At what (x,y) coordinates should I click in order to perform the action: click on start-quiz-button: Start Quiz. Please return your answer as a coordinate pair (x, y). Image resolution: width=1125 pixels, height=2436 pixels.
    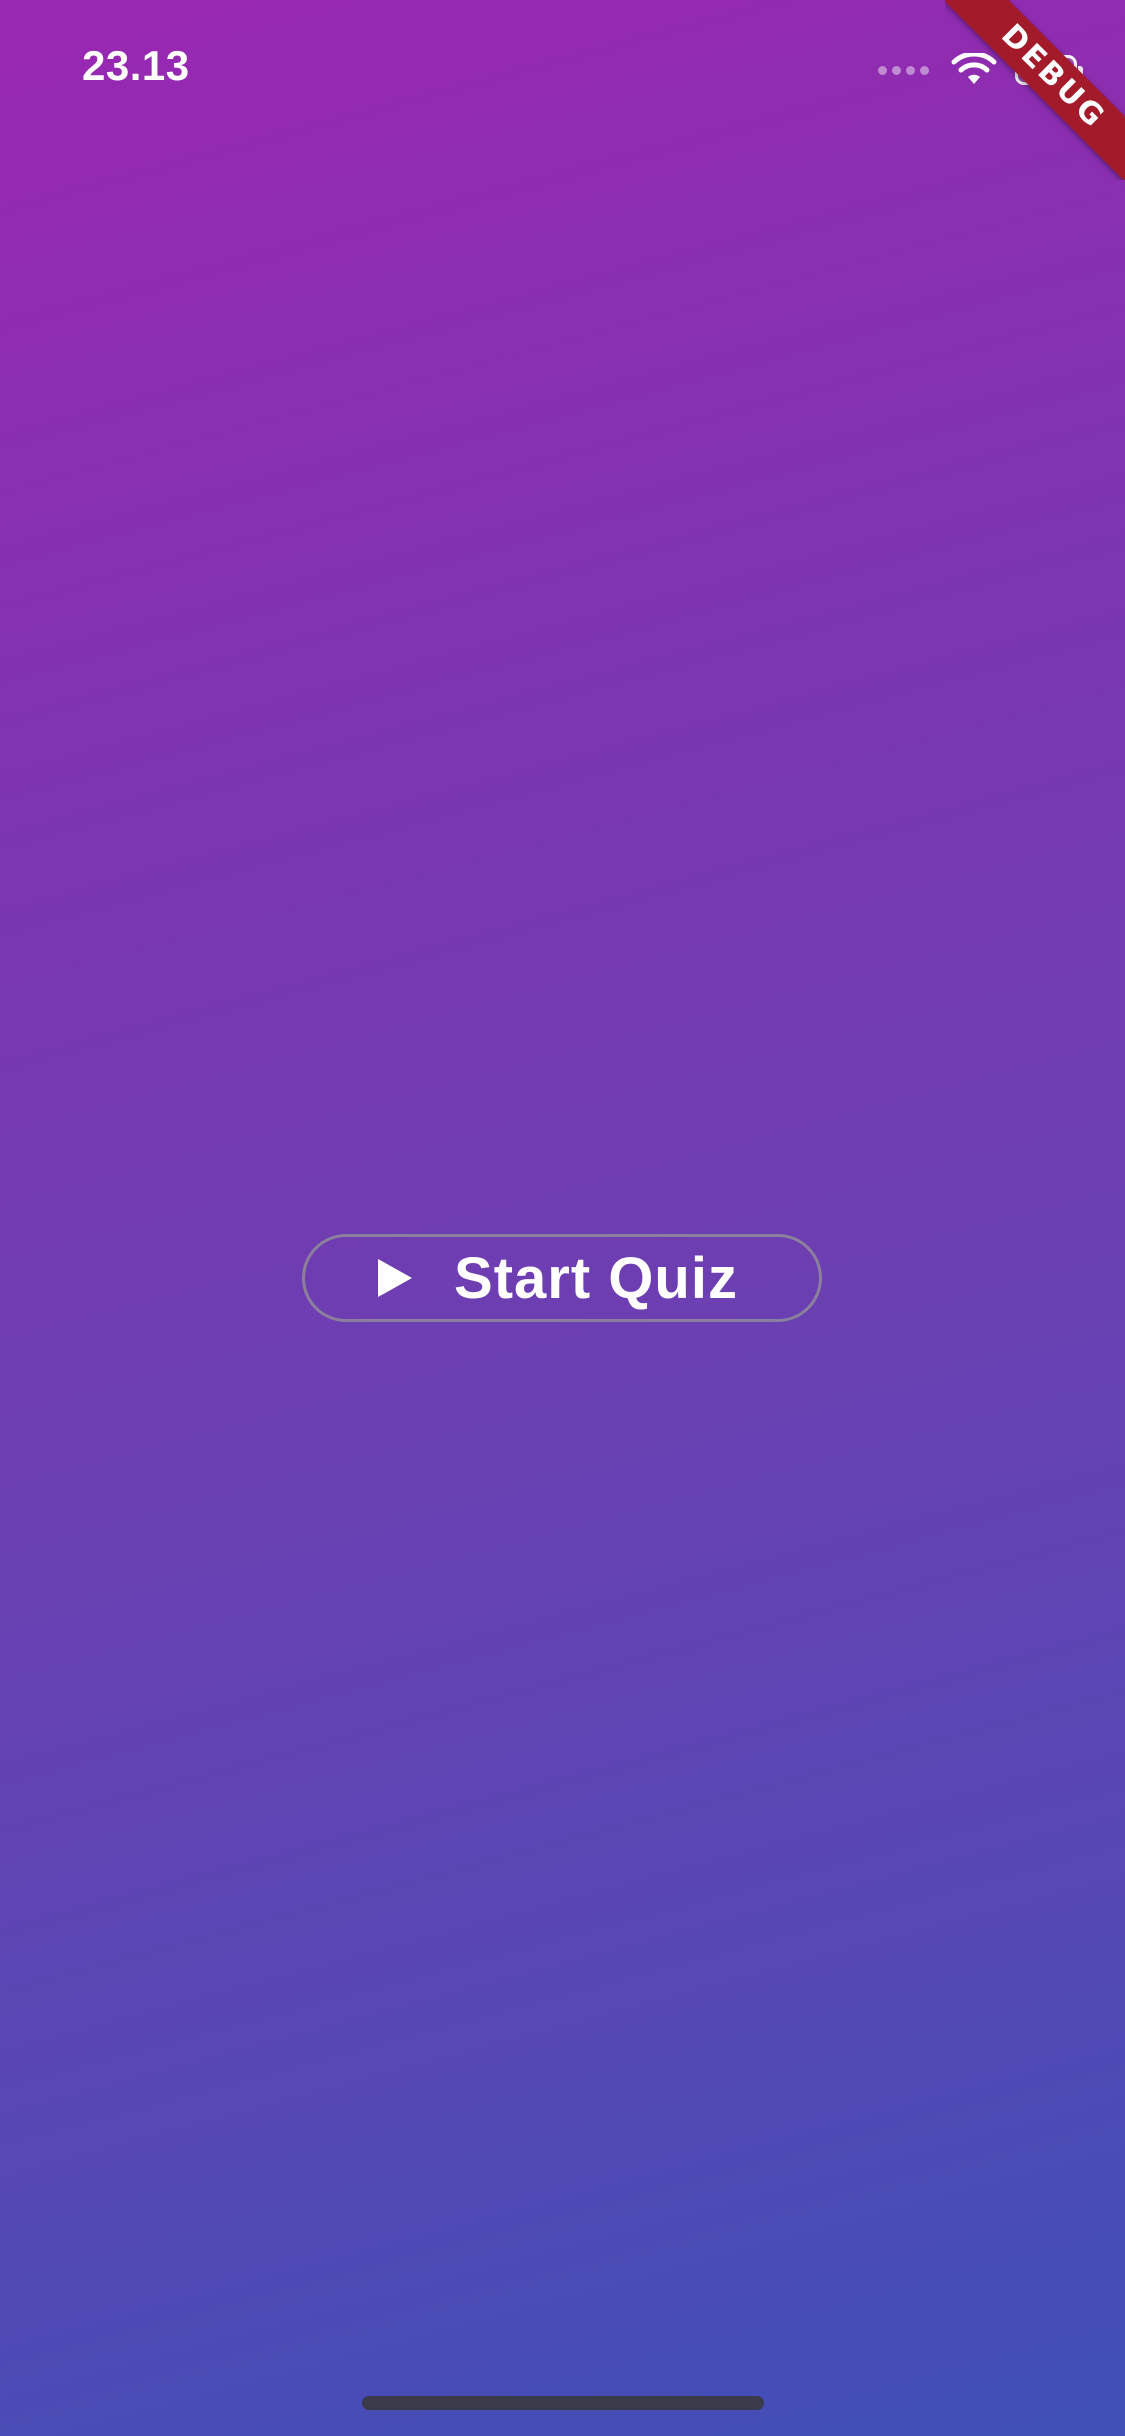
    Looking at the image, I should click on (562, 1278).